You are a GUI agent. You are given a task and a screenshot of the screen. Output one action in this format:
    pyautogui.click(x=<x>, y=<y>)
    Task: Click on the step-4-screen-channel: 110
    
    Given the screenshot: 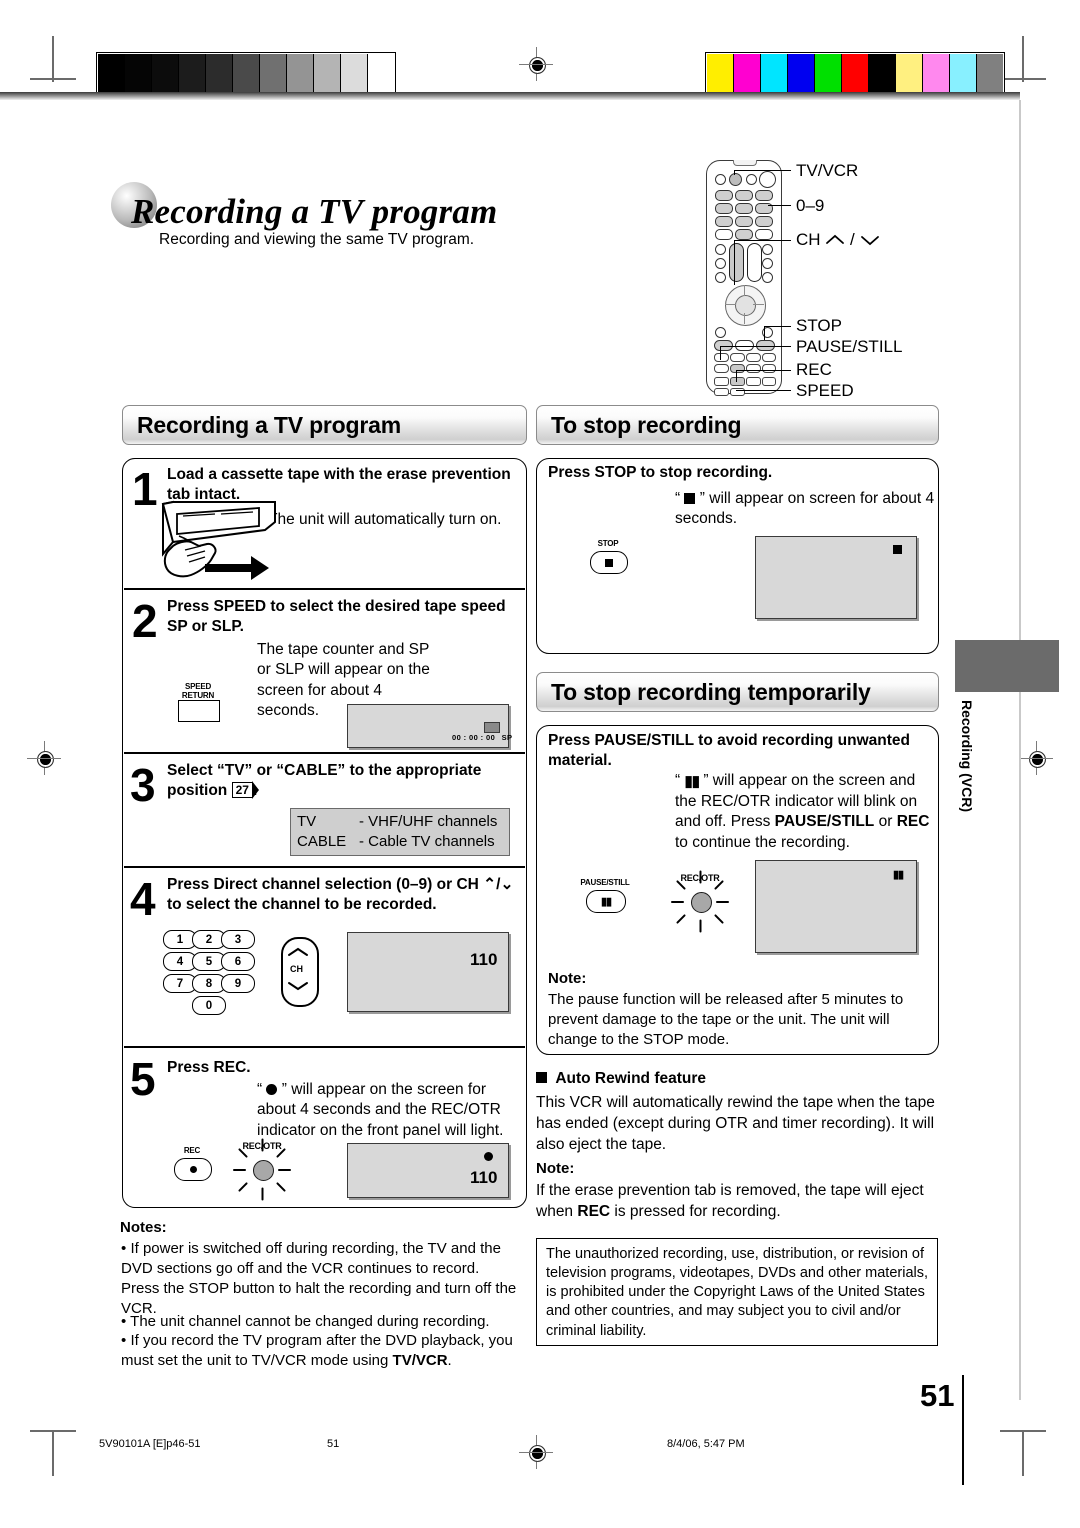 What is the action you would take?
    pyautogui.click(x=484, y=959)
    